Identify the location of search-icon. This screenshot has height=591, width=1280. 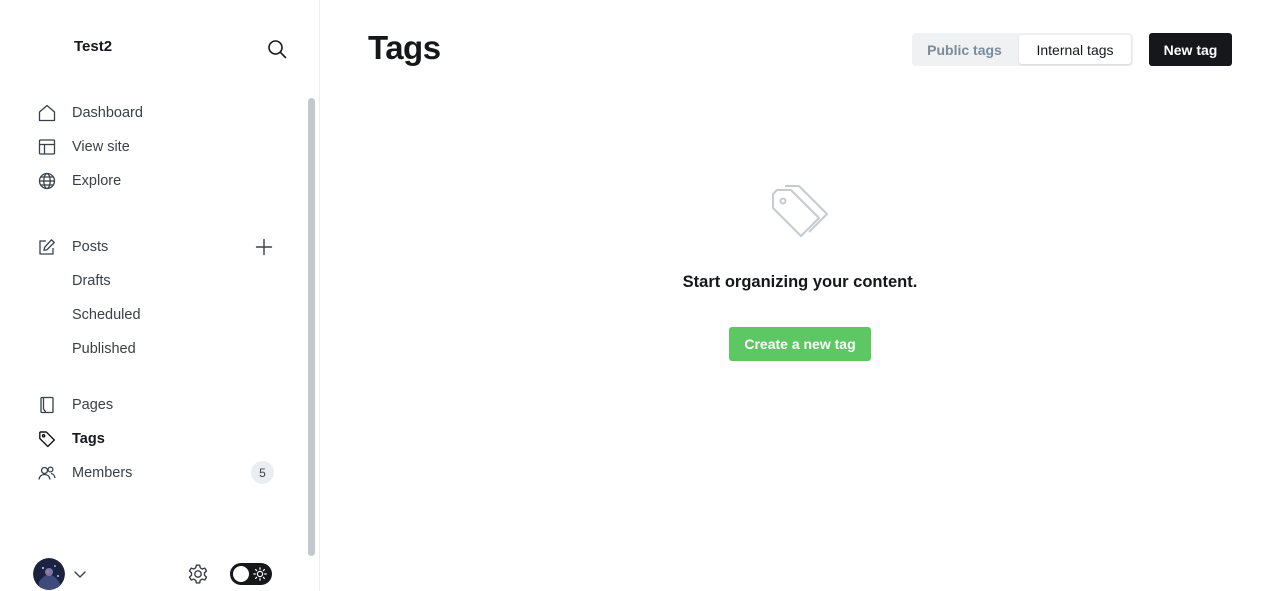
(277, 49).